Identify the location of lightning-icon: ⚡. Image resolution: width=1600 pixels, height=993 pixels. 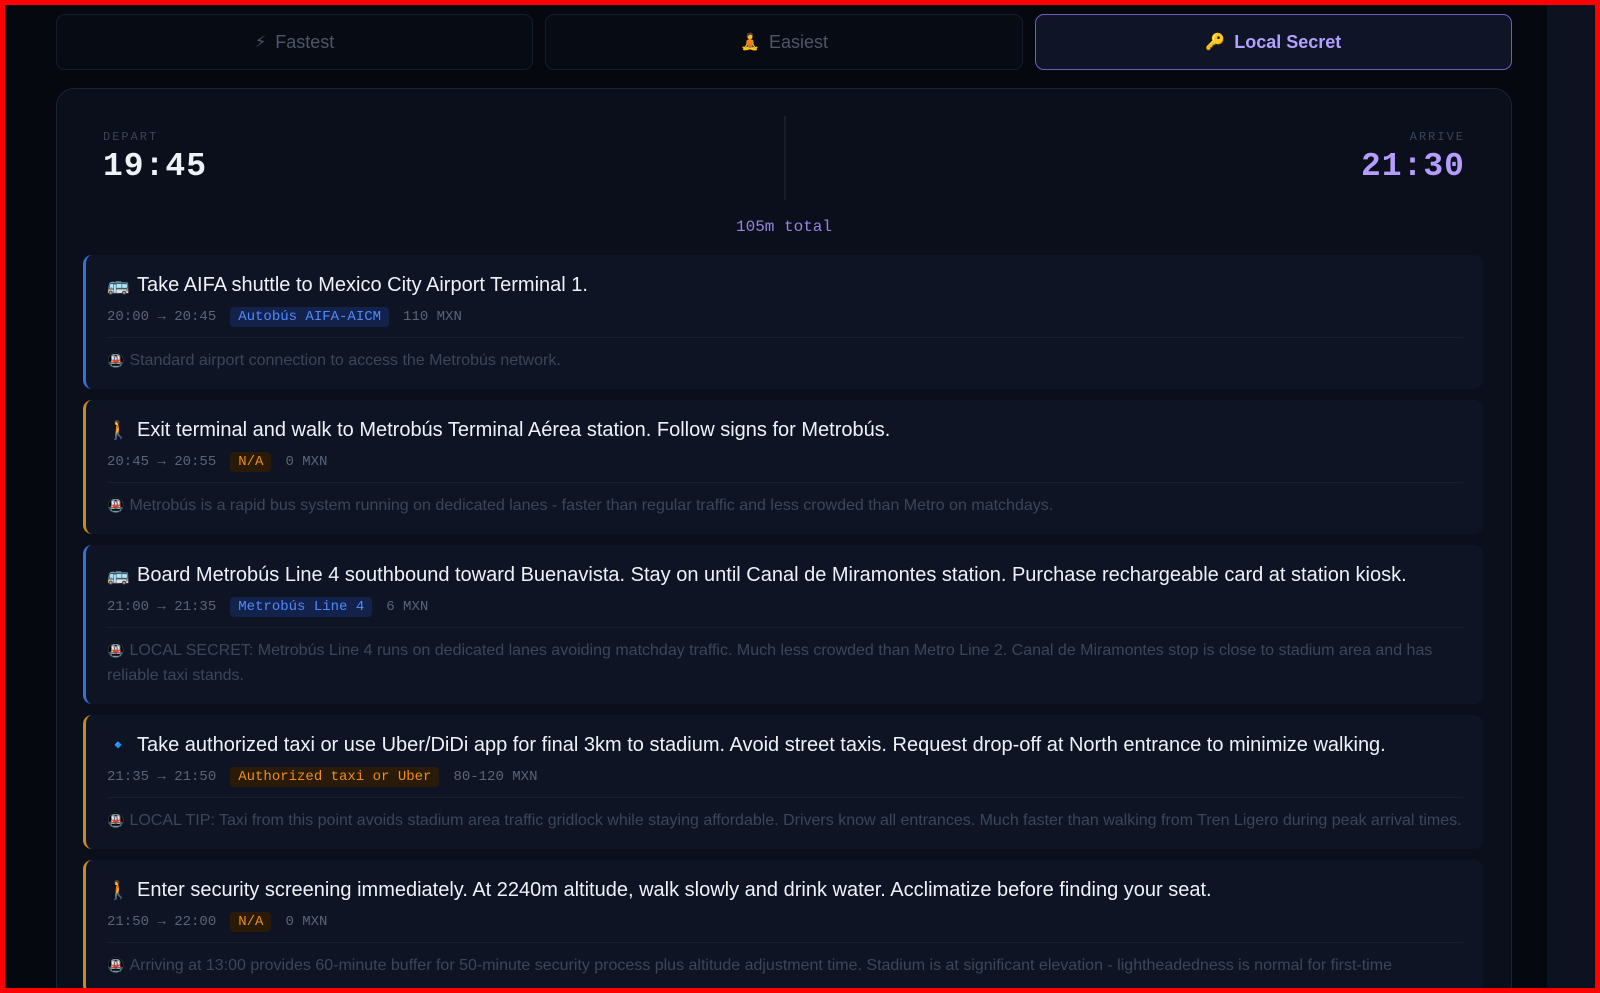
(261, 42).